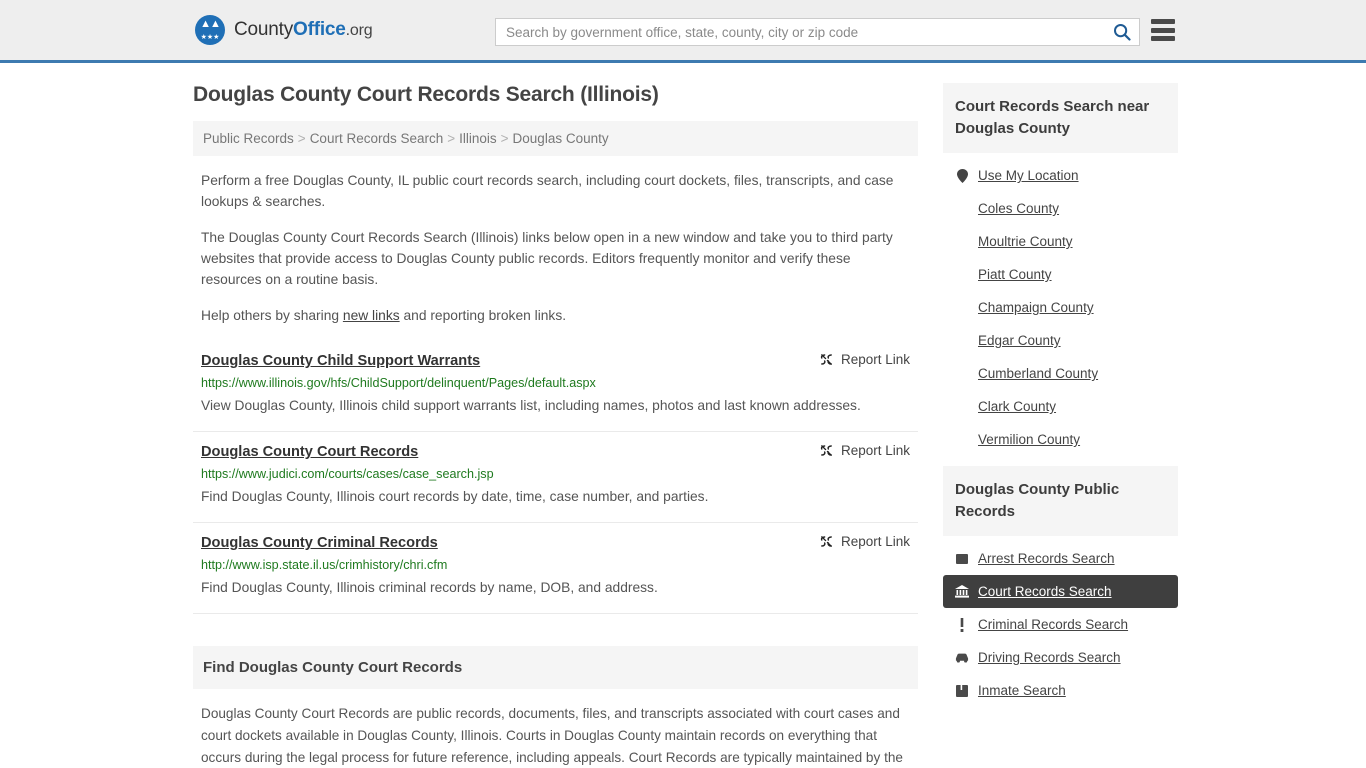  I want to click on new-links-link: new links, so click(371, 315).